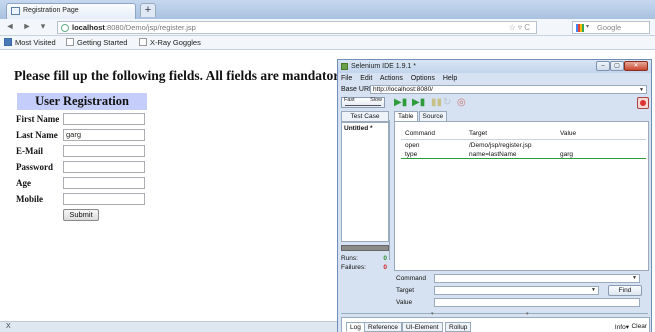 The width and height of the screenshot is (655, 332). I want to click on menu-file: File, so click(346, 78).